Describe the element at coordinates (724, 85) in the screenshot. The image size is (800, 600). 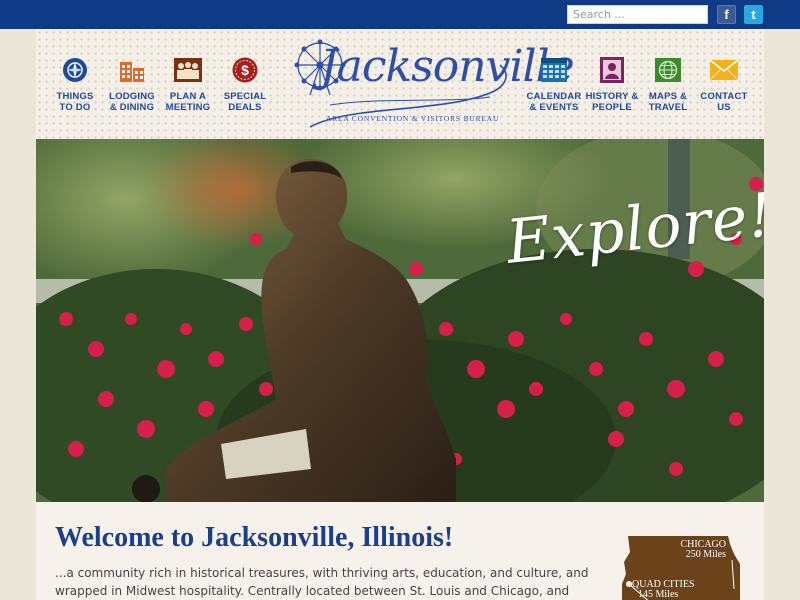
I see `nav-contact-us: CONTACT US` at that location.